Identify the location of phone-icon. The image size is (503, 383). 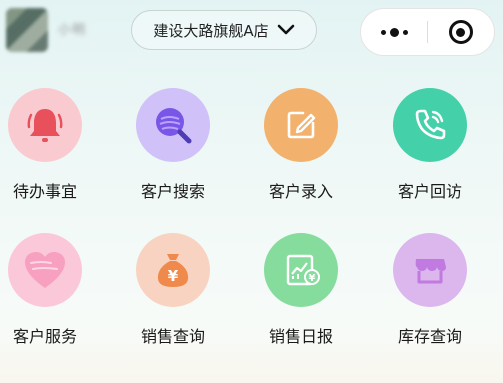
(430, 124).